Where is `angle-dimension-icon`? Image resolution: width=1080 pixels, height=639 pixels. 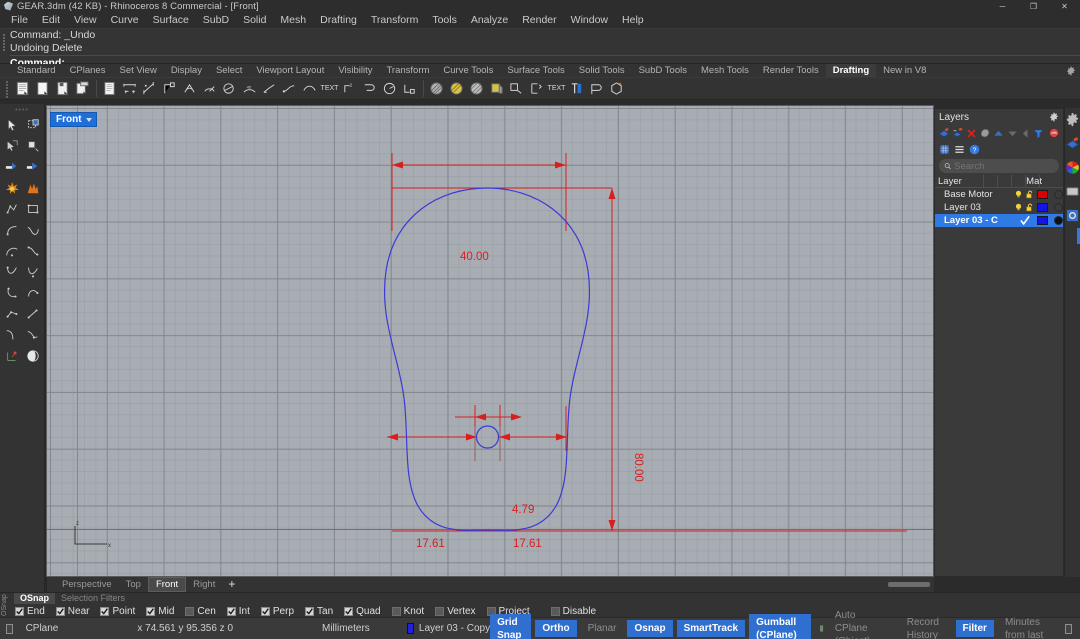
angle-dimension-icon is located at coordinates (189, 88).